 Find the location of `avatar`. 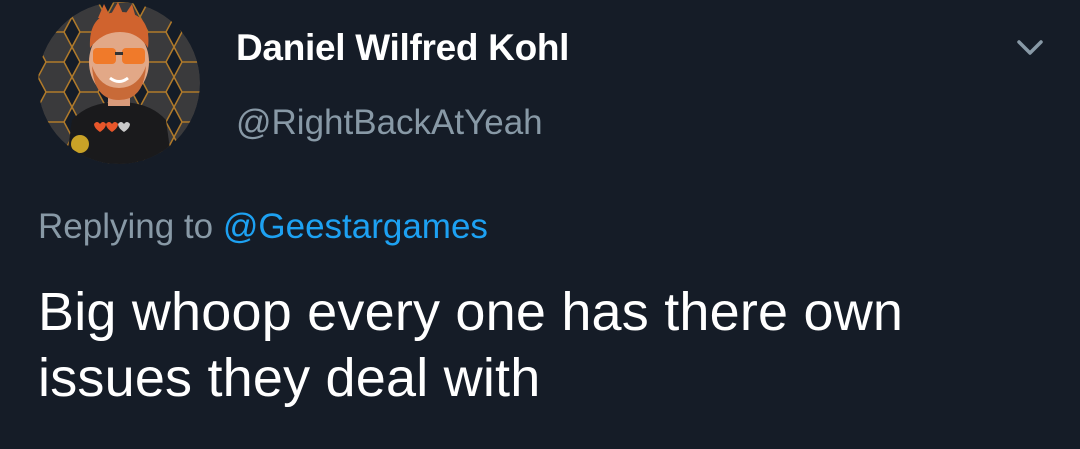

avatar is located at coordinates (119, 83).